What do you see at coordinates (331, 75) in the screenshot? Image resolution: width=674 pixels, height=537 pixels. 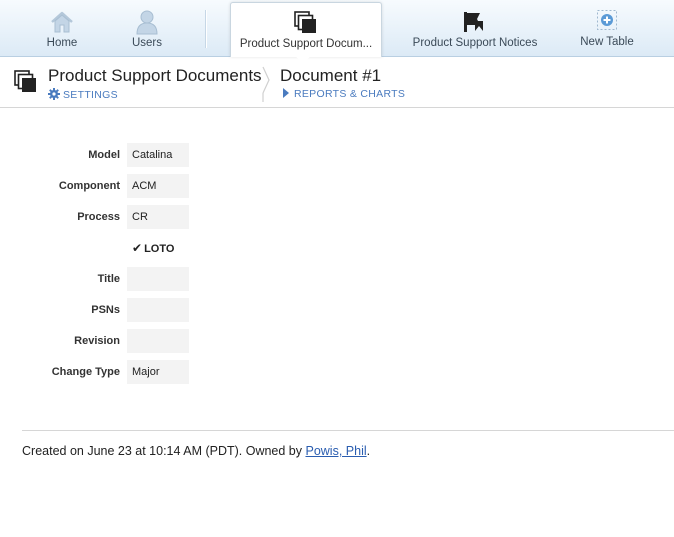 I see `document-title: Document #1` at bounding box center [331, 75].